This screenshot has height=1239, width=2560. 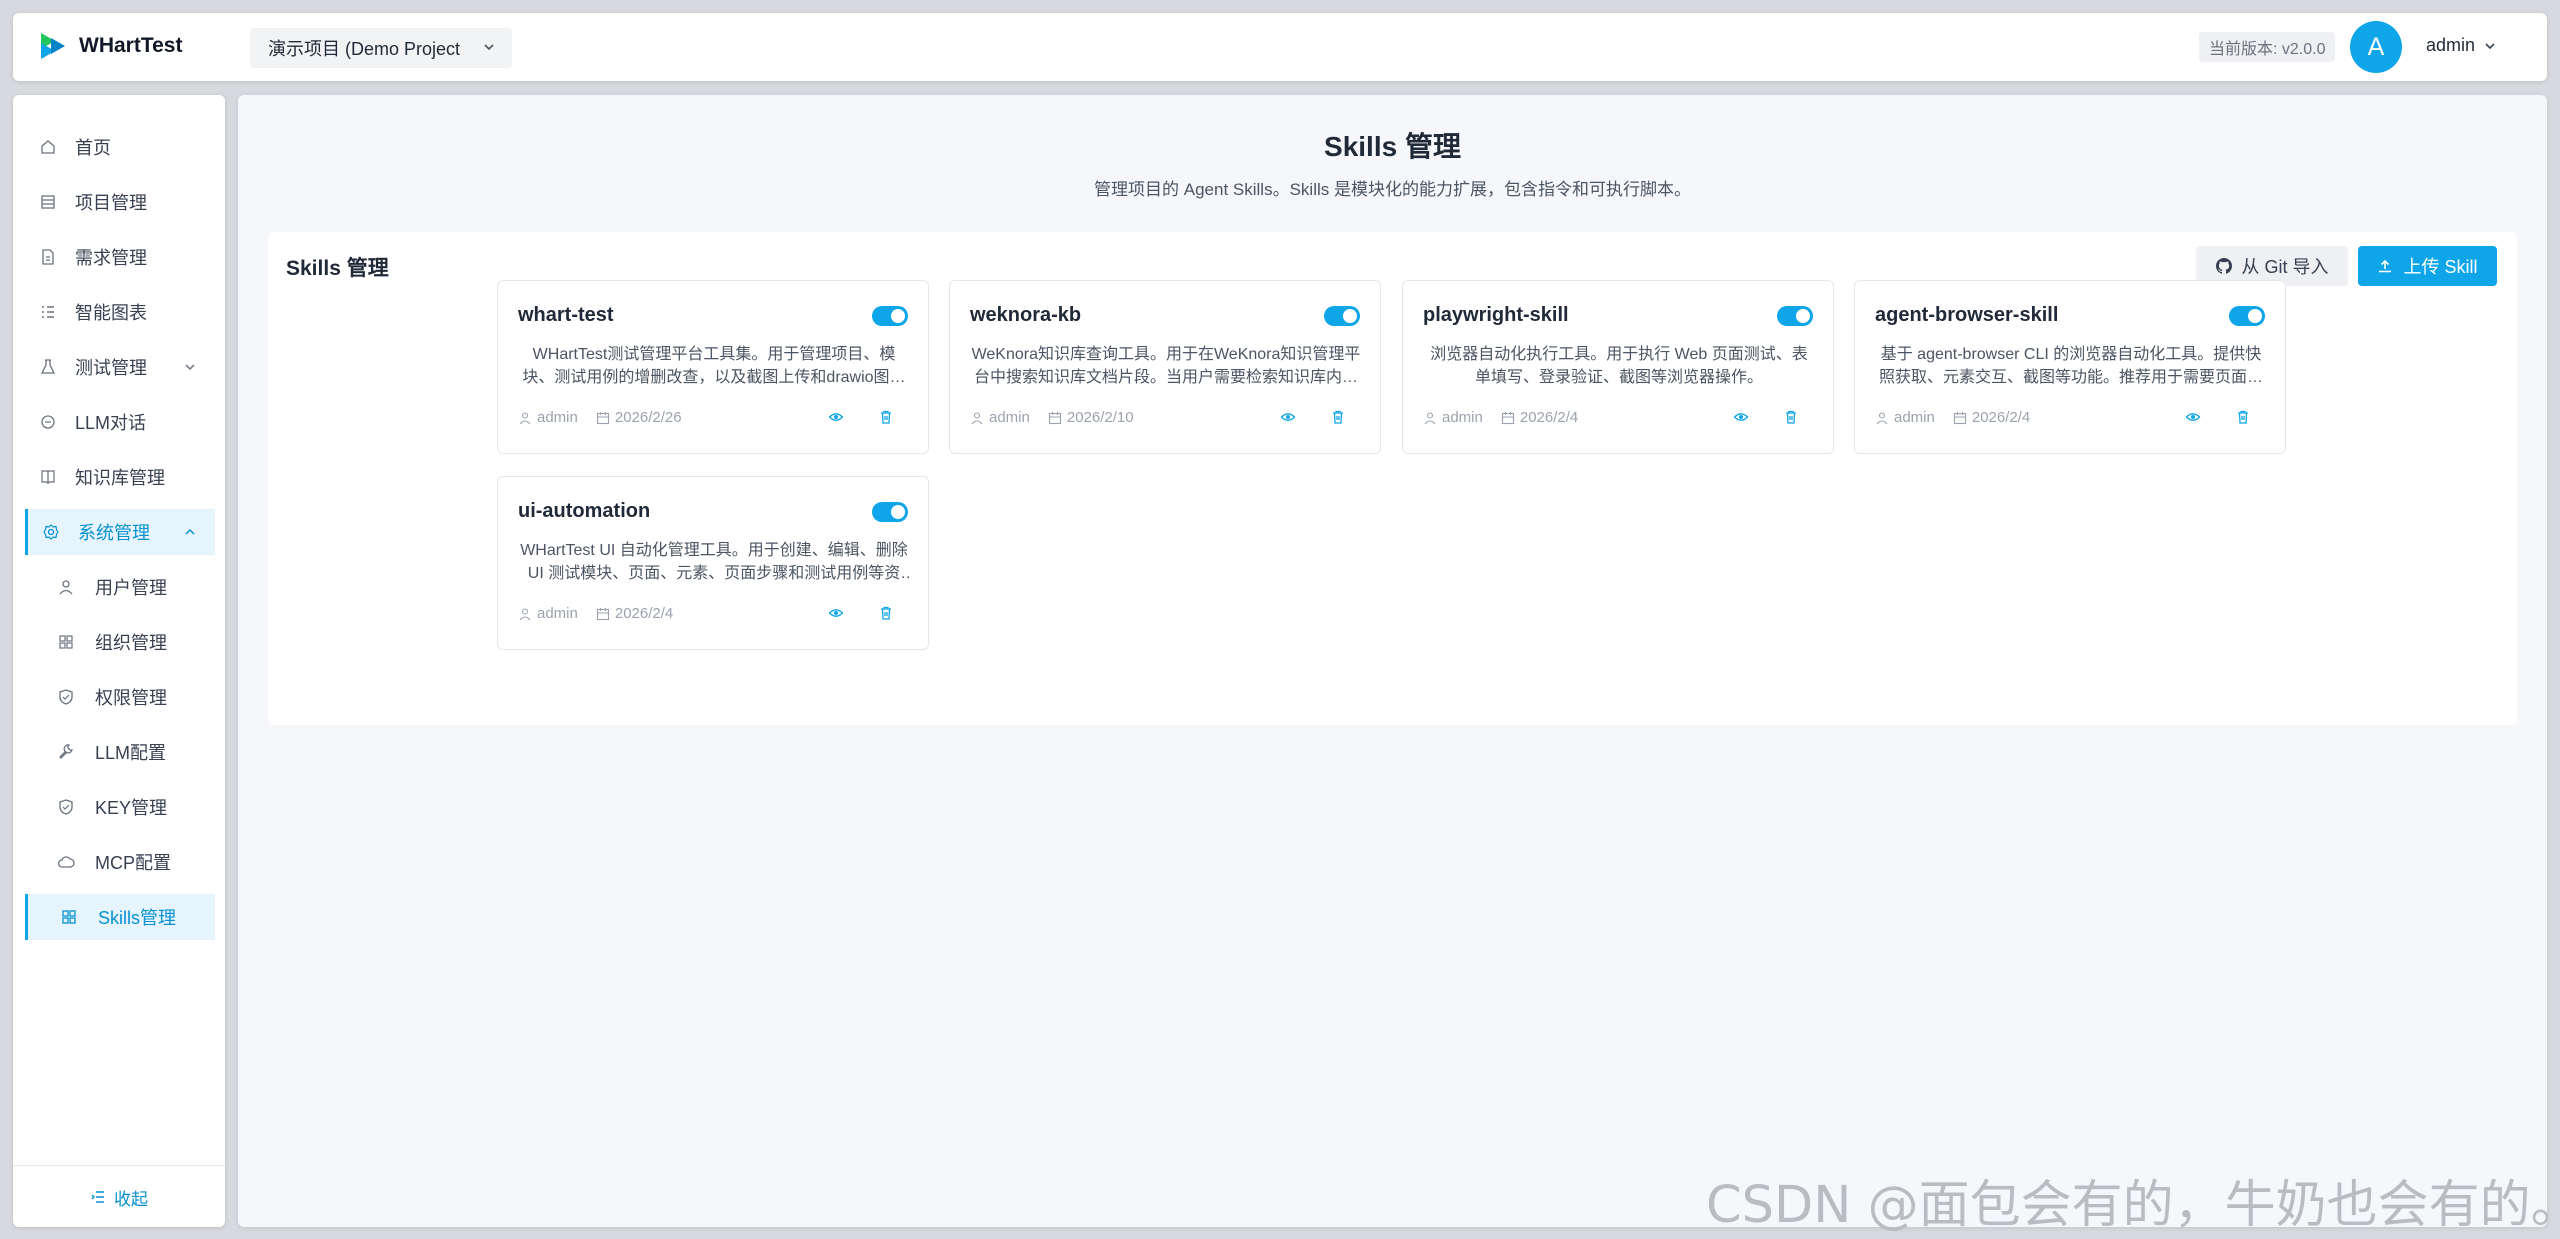 I want to click on user-menu: admin, so click(x=2461, y=45).